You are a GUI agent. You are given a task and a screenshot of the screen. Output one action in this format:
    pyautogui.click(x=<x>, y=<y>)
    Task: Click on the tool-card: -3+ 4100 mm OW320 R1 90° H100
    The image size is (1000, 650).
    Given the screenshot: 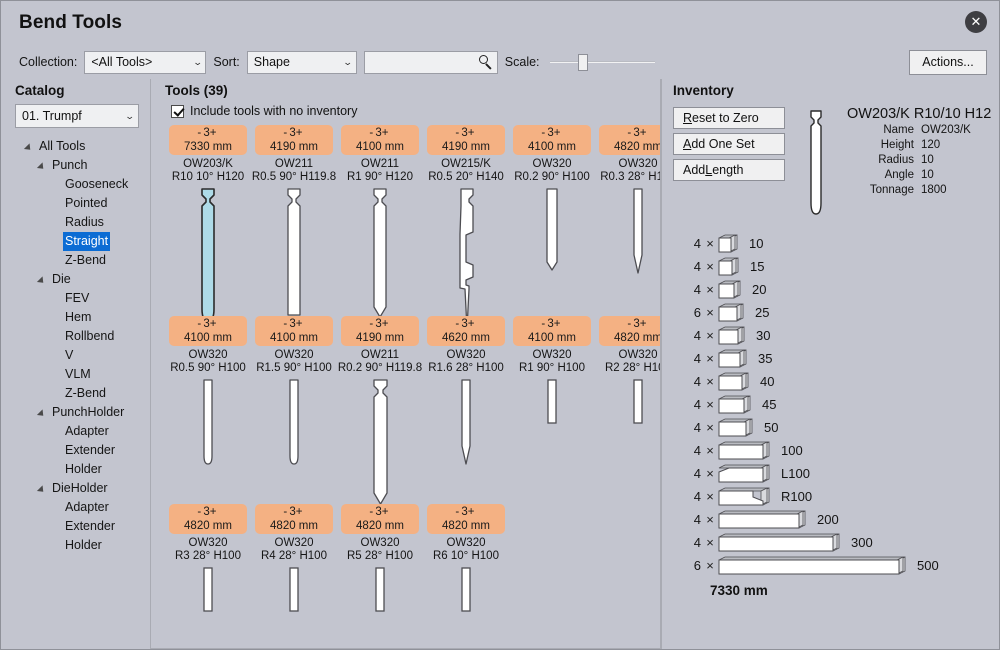 What is the action you would take?
    pyautogui.click(x=552, y=410)
    